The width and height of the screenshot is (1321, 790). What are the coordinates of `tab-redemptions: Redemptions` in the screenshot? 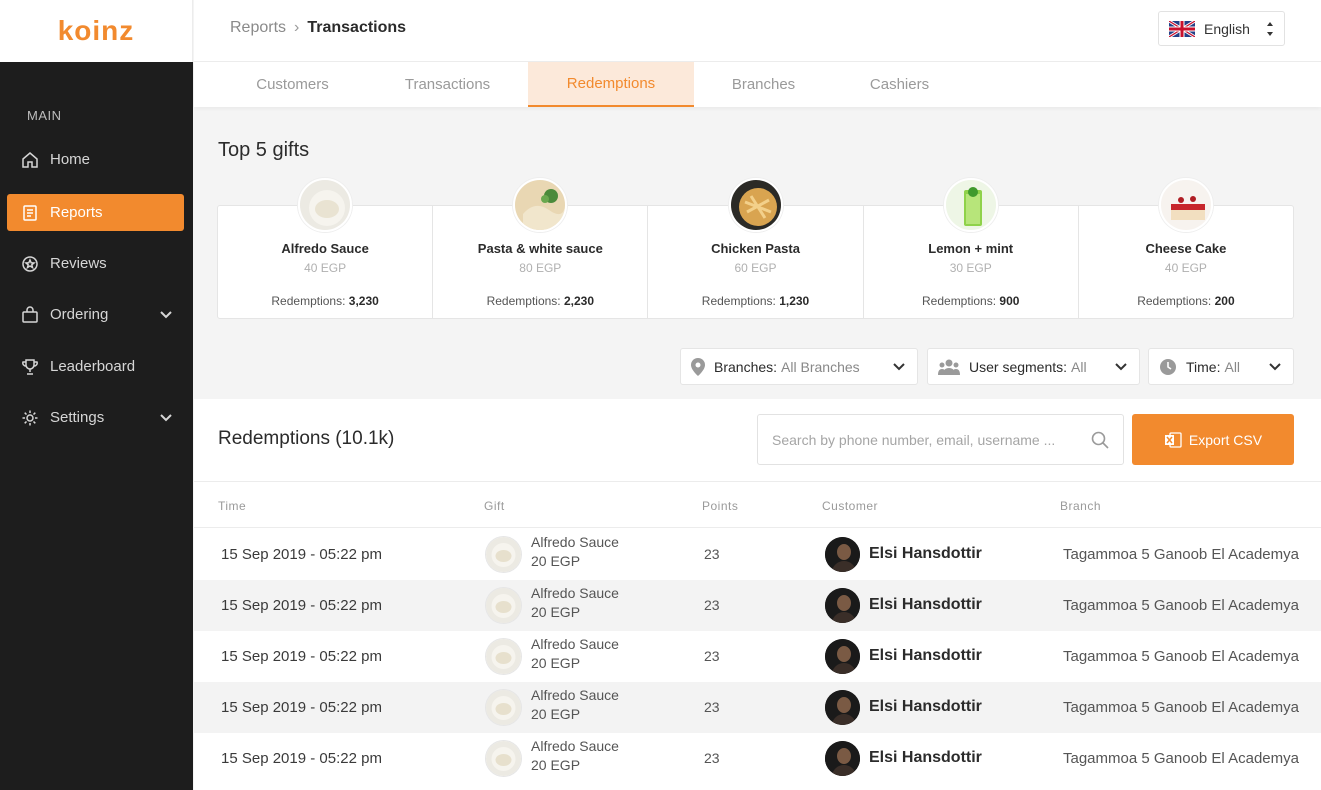 It's located at (611, 84).